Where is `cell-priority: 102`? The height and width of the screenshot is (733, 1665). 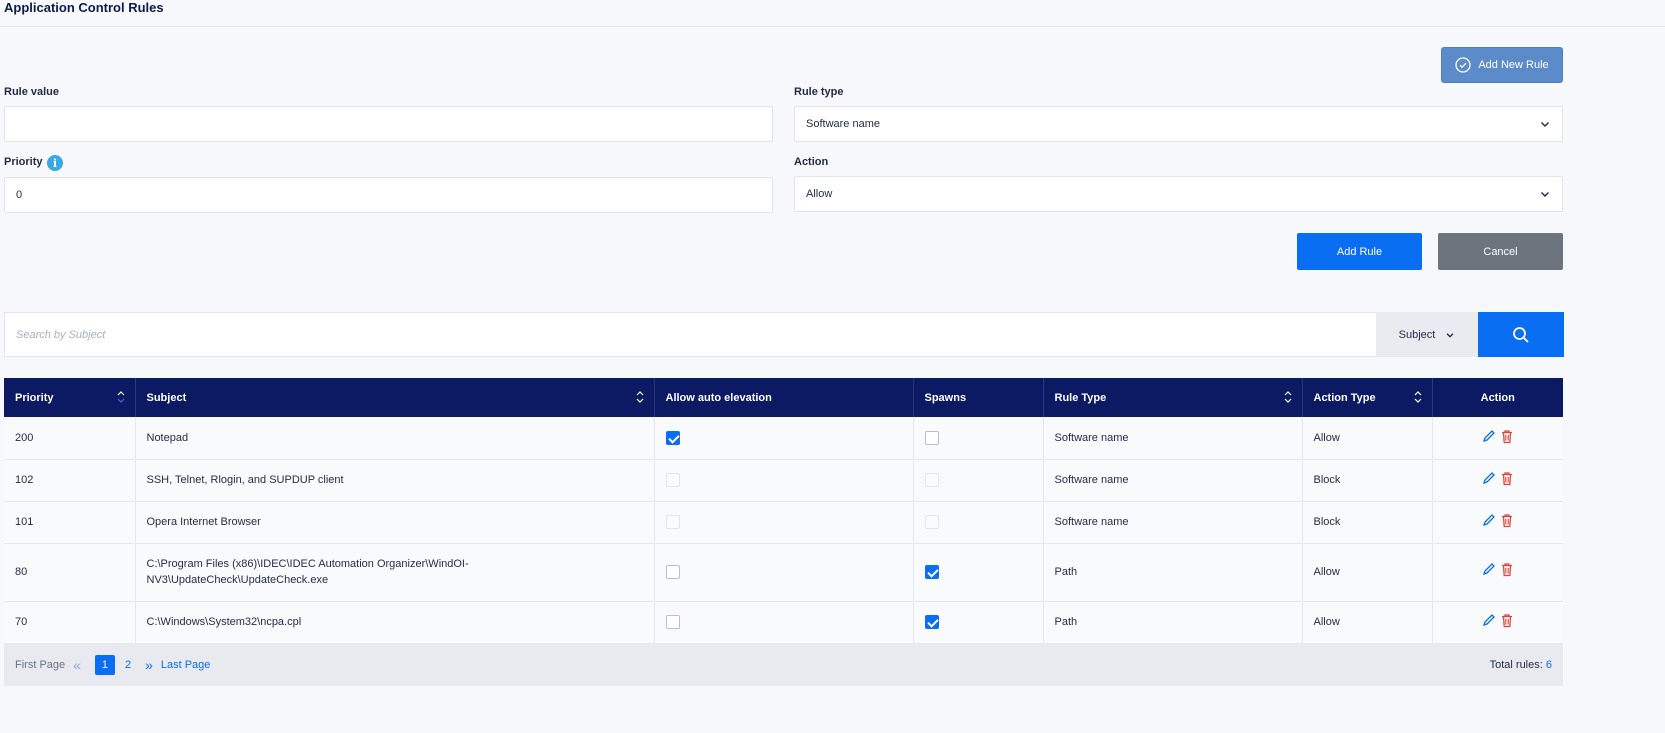
cell-priority: 102 is located at coordinates (70, 480).